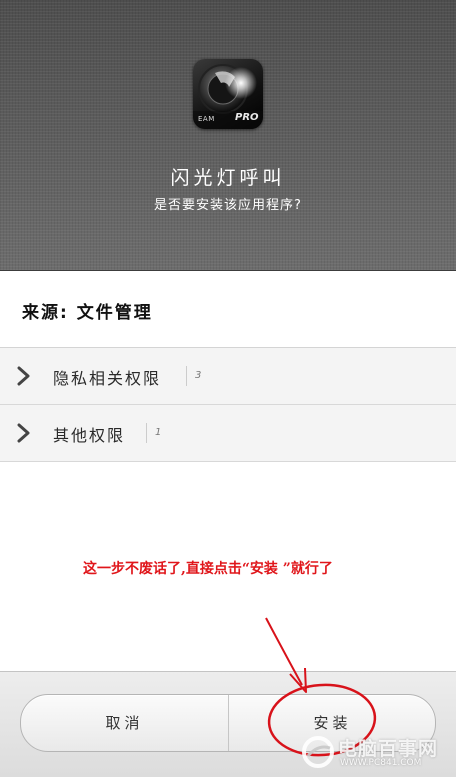 This screenshot has height=777, width=456. What do you see at coordinates (228, 309) in the screenshot?
I see `source-row: 来源: 文件管理` at bounding box center [228, 309].